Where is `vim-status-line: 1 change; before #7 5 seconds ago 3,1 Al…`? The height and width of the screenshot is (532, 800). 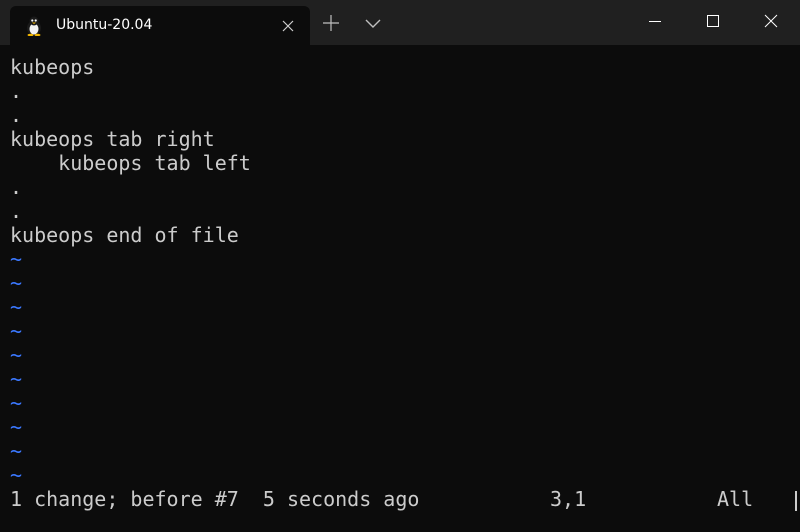
vim-status-line: 1 change; before #7 5 seconds ago 3,1 Al… is located at coordinates (405, 499).